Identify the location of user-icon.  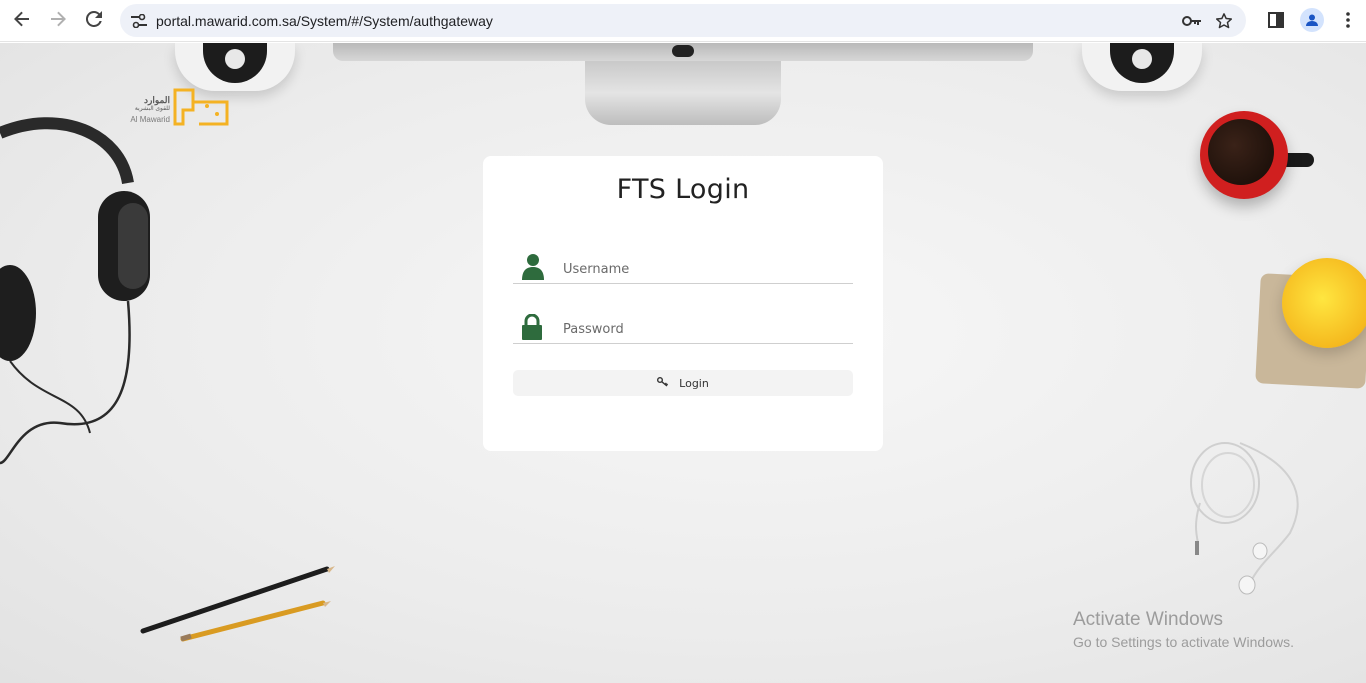
(533, 266).